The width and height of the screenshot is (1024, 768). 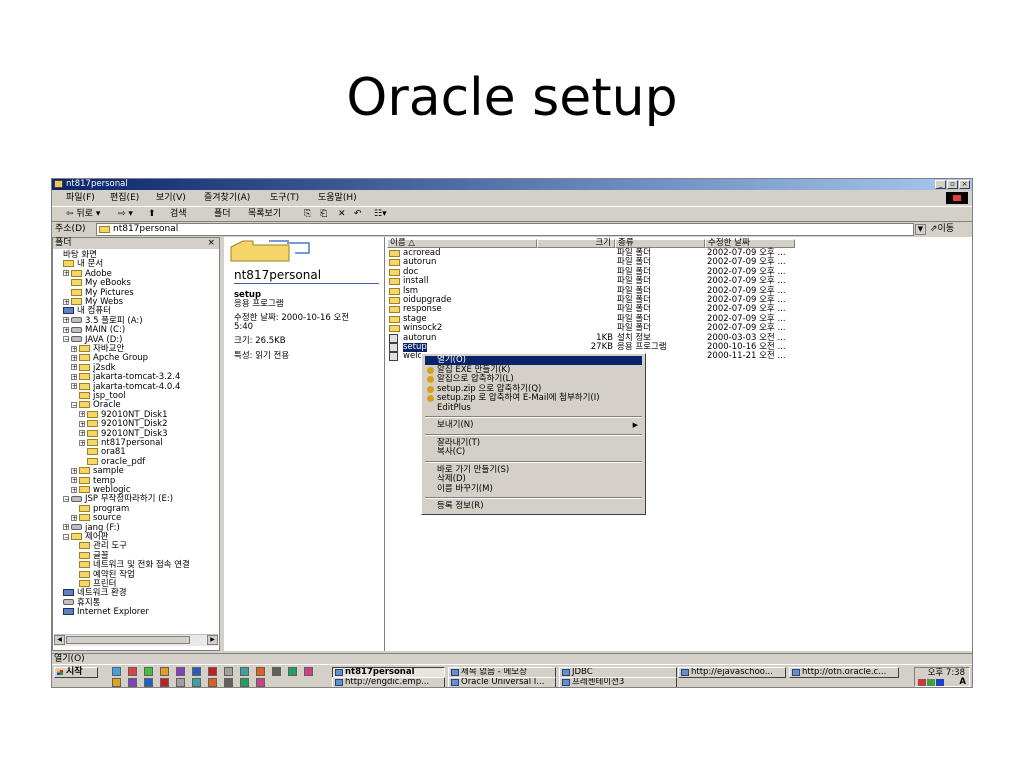 I want to click on minimize-button: _, so click(x=940, y=184).